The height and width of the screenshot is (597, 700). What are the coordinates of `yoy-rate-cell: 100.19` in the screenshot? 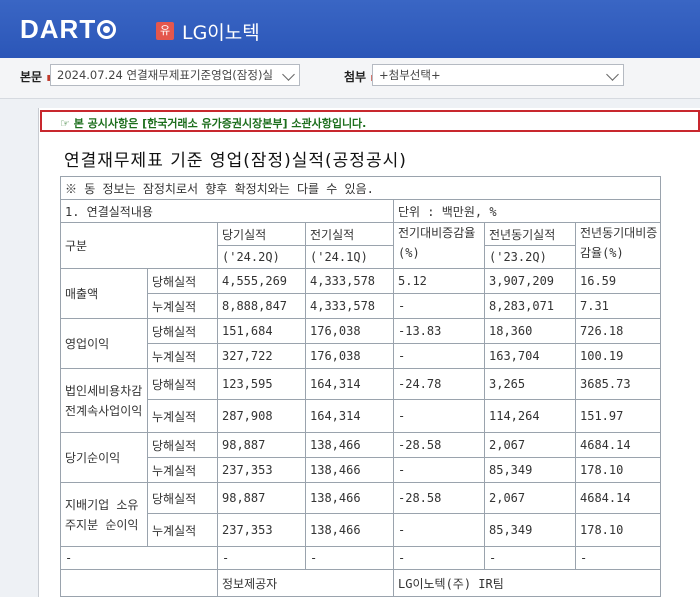 It's located at (618, 356).